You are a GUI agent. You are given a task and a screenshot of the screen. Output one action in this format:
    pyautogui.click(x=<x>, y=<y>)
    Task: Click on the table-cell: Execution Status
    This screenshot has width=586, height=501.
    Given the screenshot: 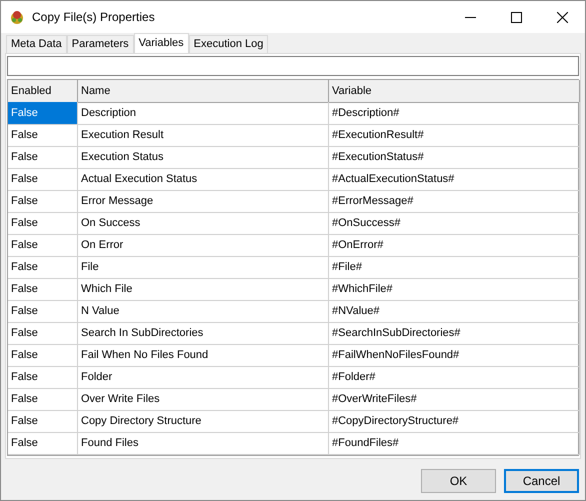 What is the action you would take?
    pyautogui.click(x=203, y=157)
    